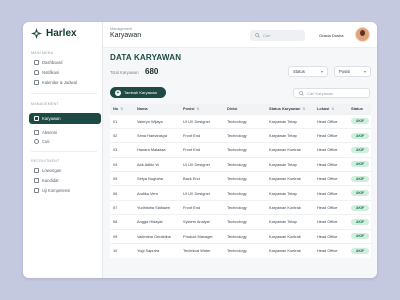 Image resolution: width=400 pixels, height=300 pixels. What do you see at coordinates (331, 35) in the screenshot?
I see `user-name: Gracia Dosha` at bounding box center [331, 35].